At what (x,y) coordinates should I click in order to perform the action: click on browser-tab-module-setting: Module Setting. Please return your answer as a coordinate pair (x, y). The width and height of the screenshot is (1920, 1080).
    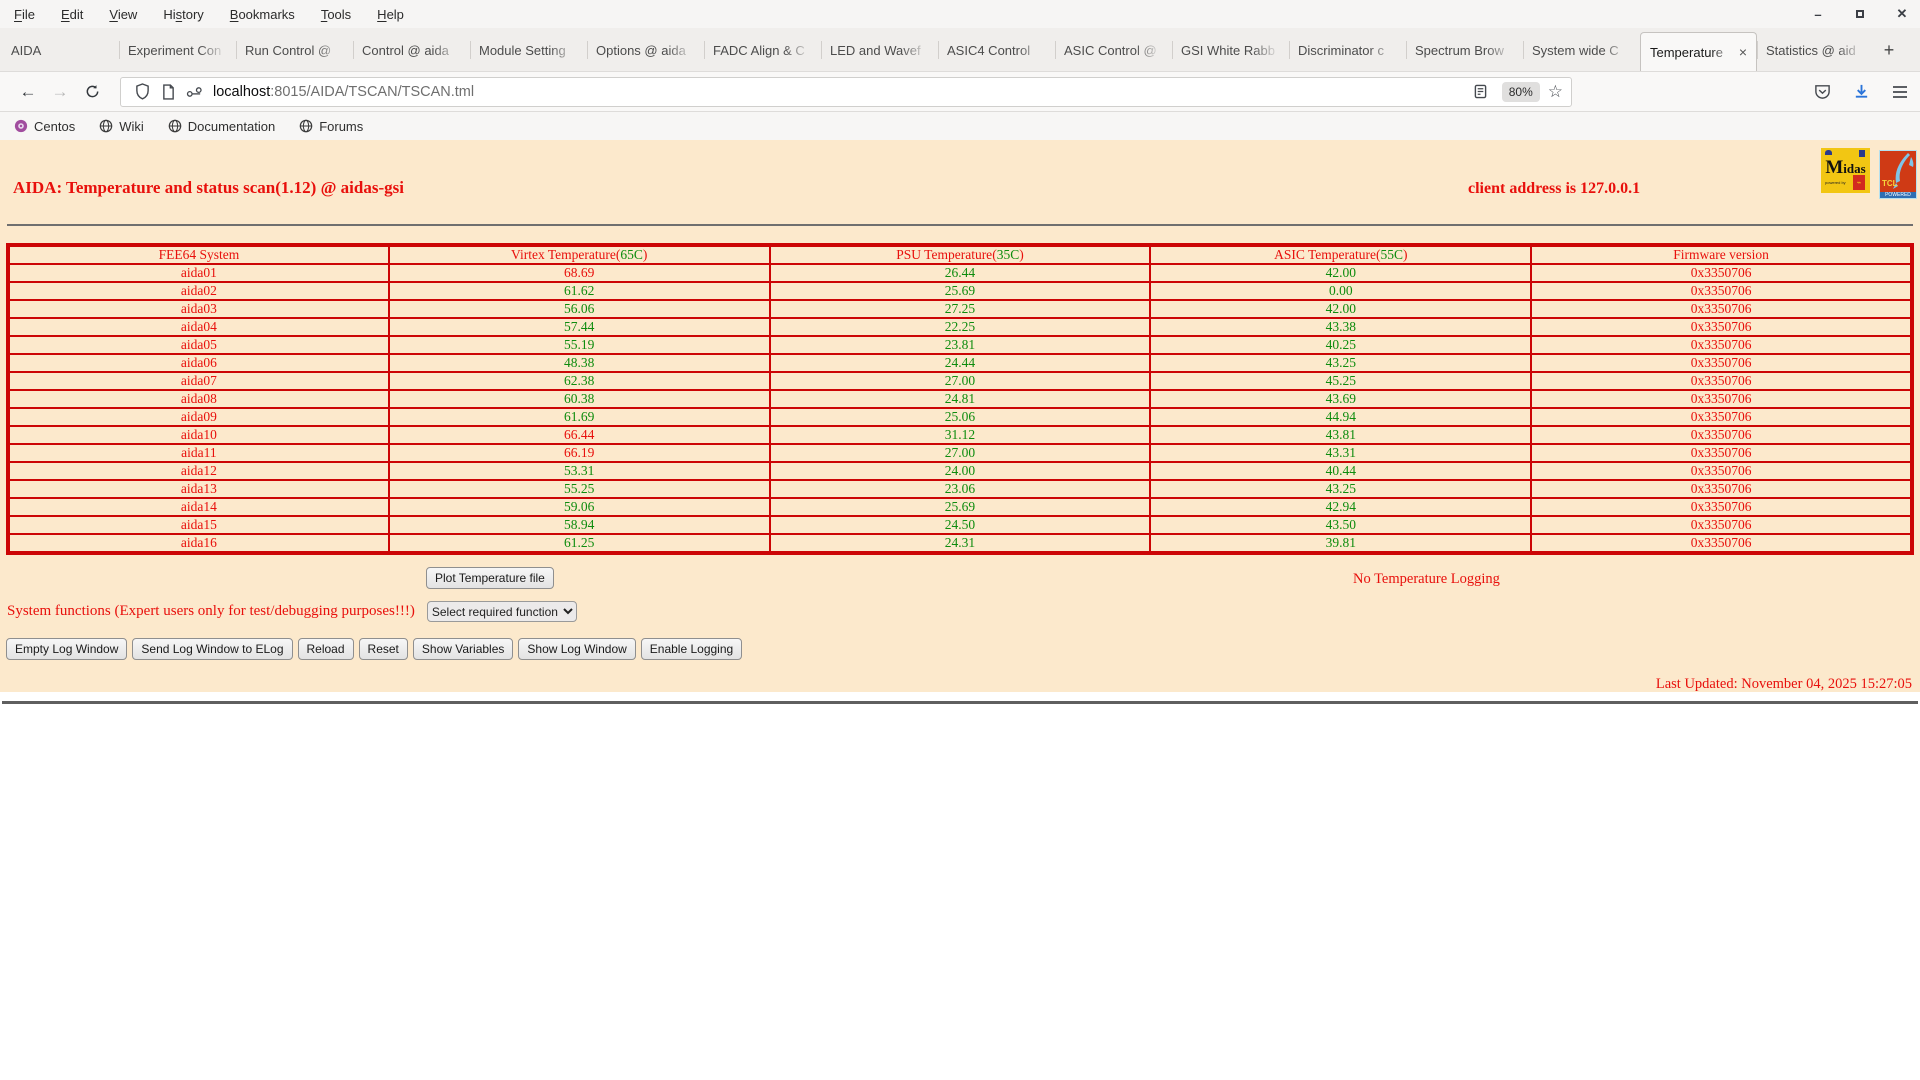
    Looking at the image, I should click on (528, 50).